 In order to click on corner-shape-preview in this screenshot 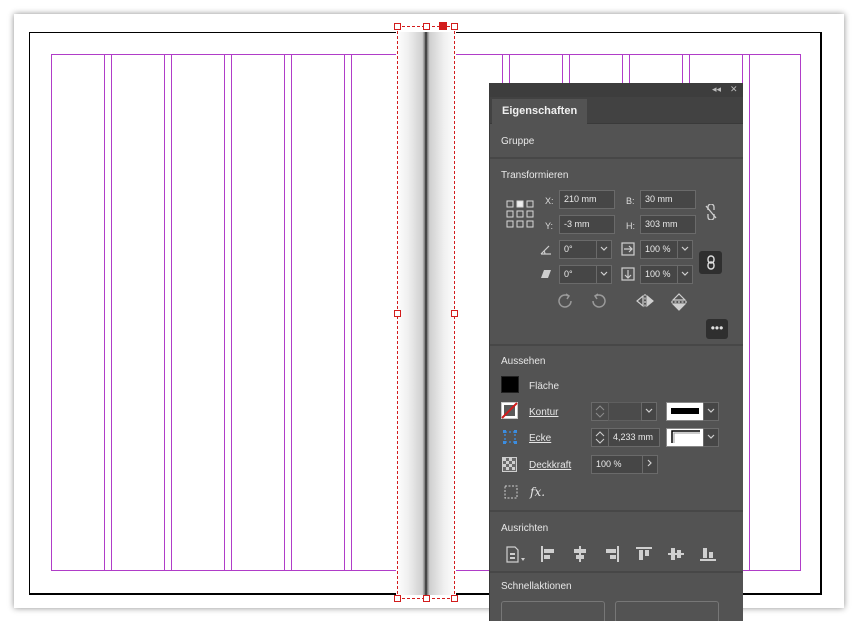, I will do `click(685, 436)`.